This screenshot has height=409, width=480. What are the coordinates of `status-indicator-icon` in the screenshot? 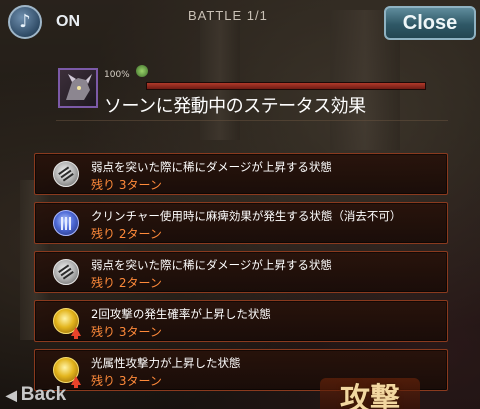 It's located at (142, 71).